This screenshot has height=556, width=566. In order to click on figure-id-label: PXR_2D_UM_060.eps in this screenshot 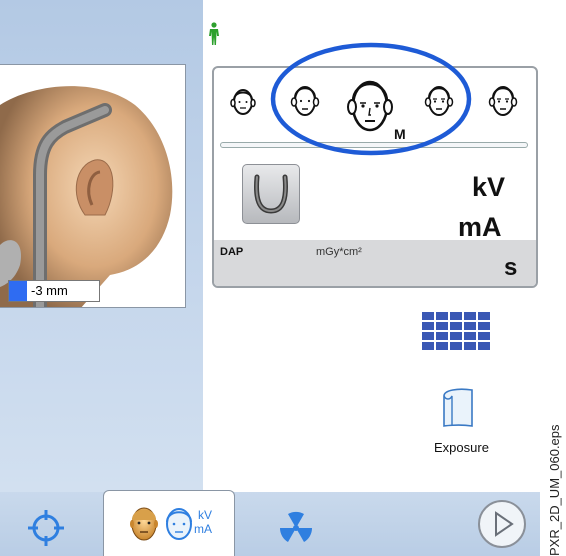, I will do `click(553, 477)`.